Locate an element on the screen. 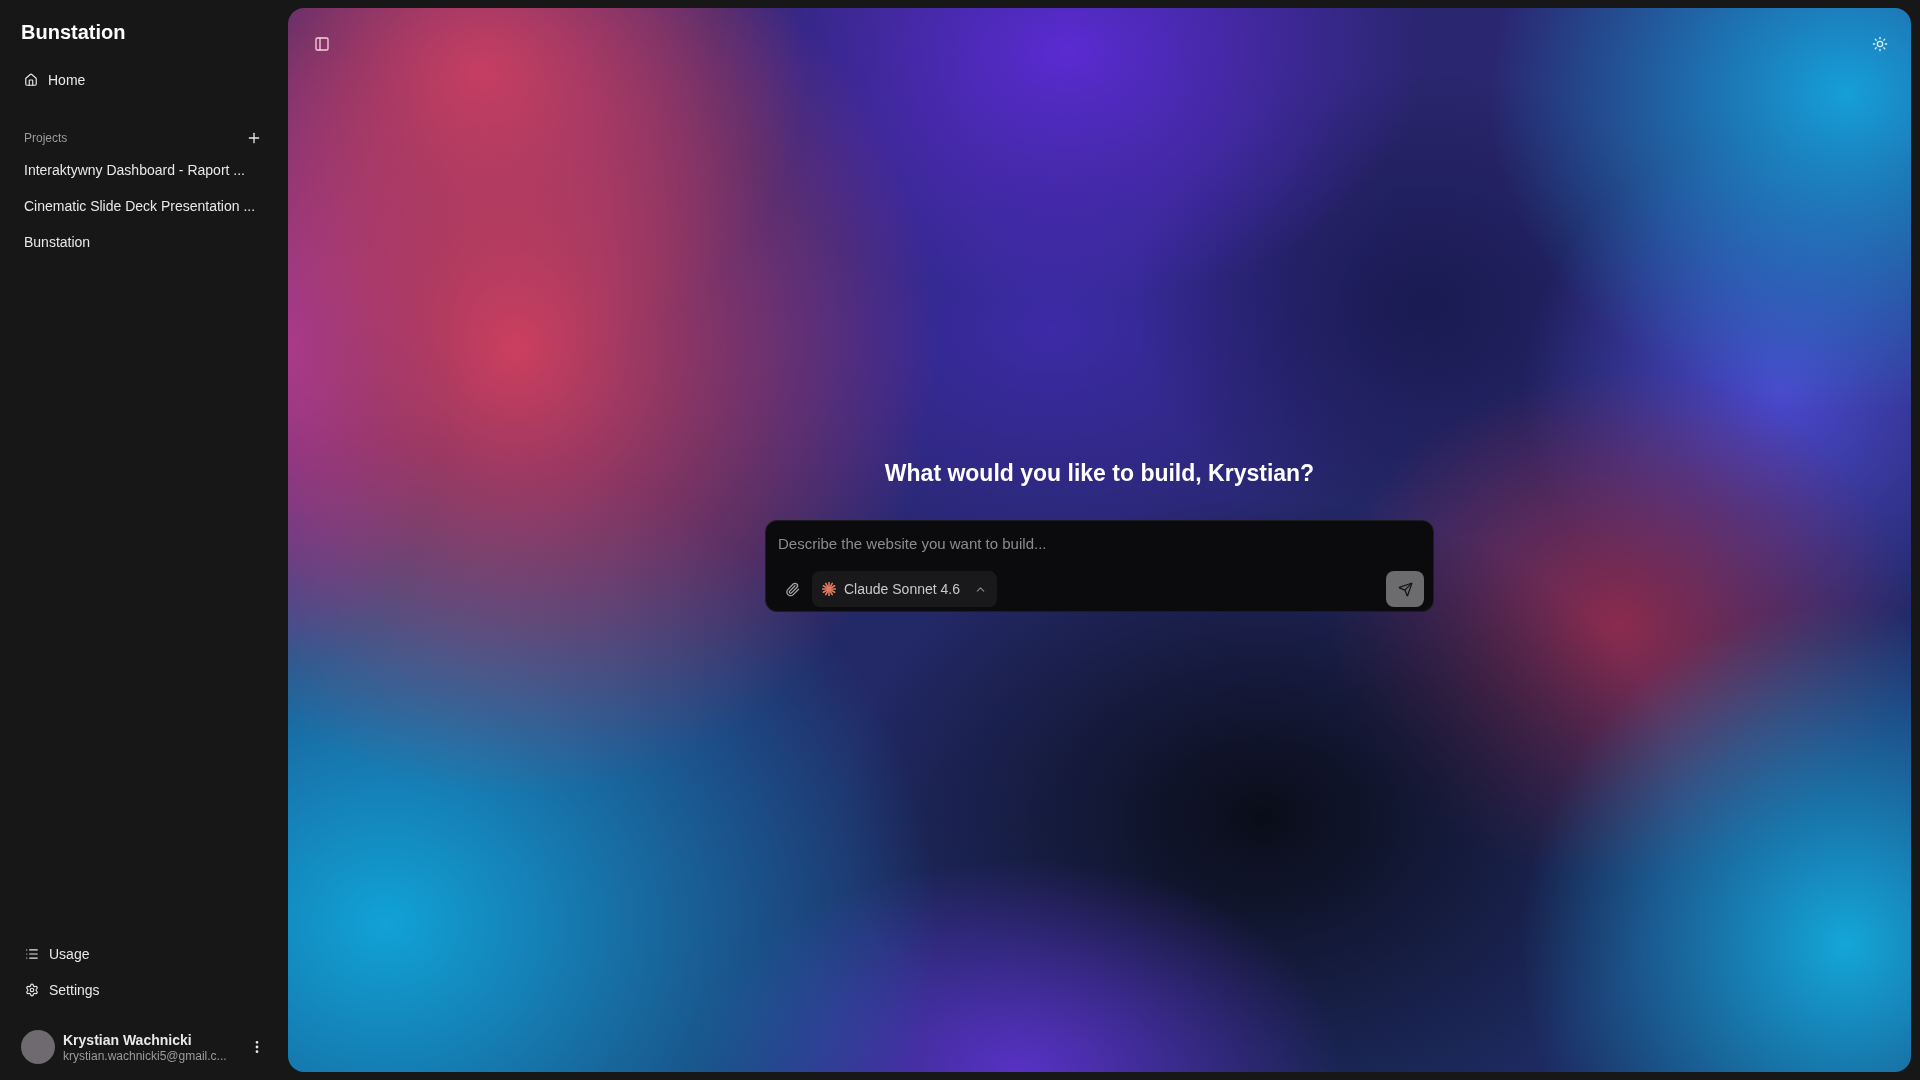 The height and width of the screenshot is (1080, 1920). sparkle-icon is located at coordinates (829, 589).